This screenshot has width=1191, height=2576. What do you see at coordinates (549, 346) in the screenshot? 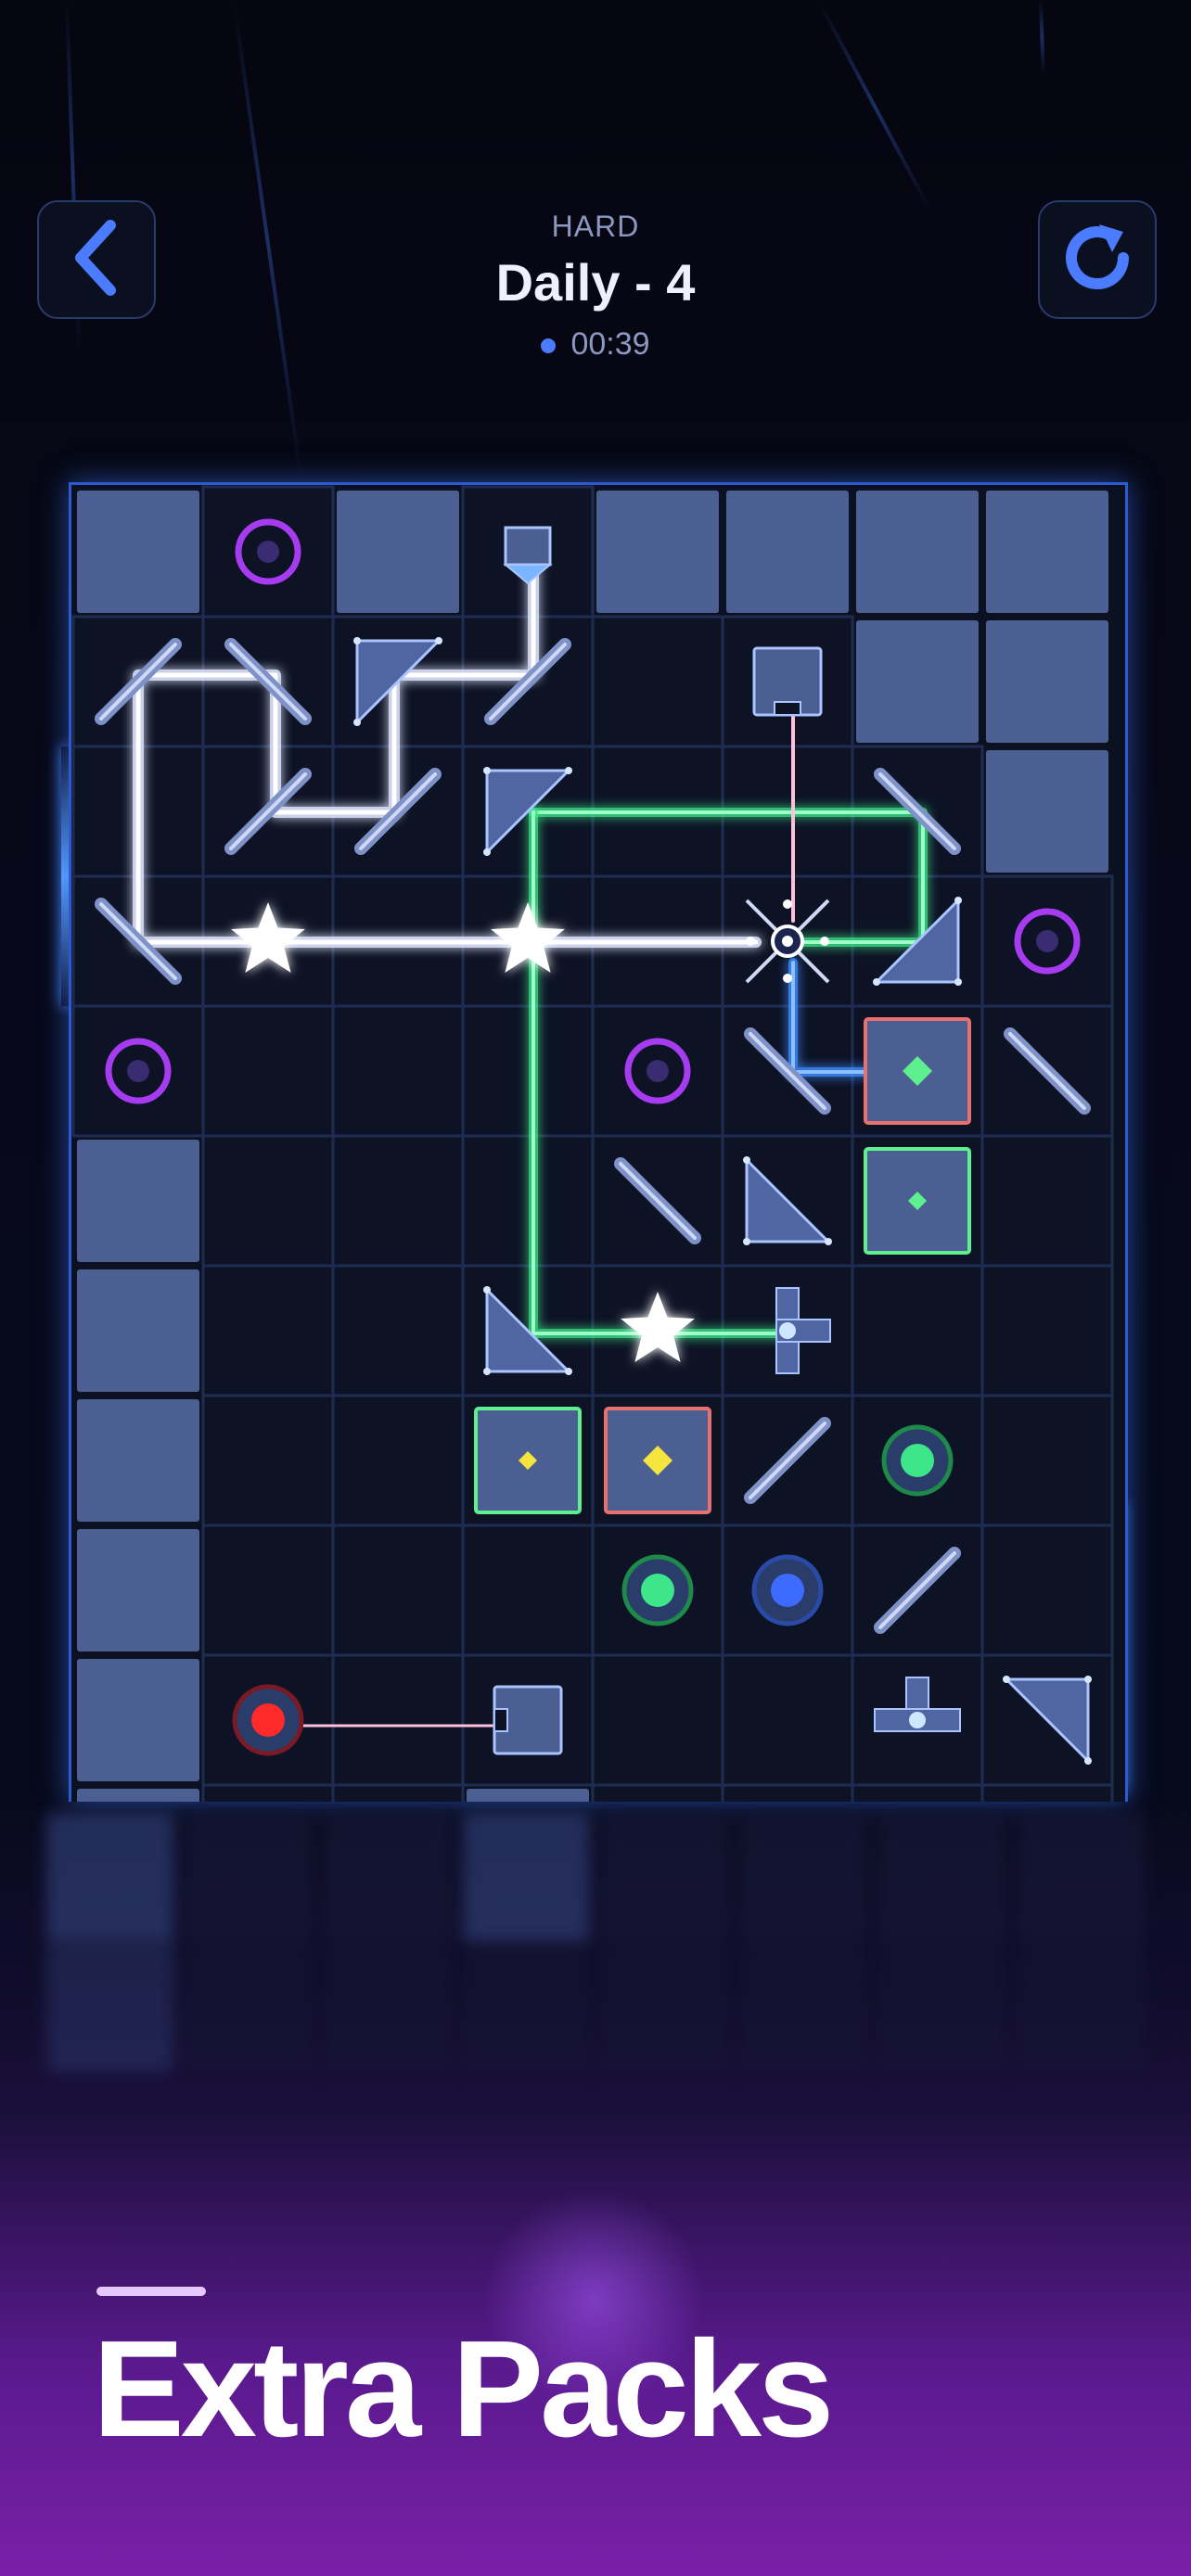
I see `timer-dot-icon` at bounding box center [549, 346].